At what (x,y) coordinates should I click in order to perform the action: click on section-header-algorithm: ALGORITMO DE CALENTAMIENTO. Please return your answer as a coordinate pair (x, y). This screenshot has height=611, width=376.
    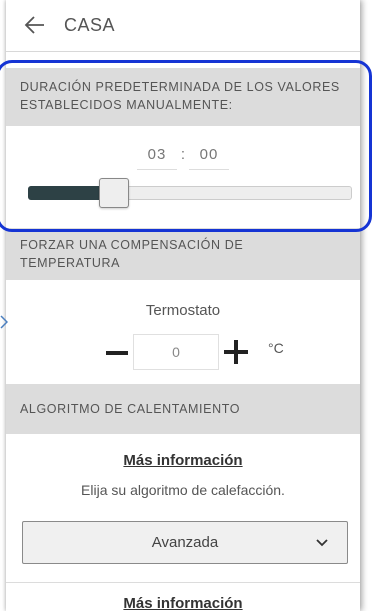
    Looking at the image, I should click on (183, 409).